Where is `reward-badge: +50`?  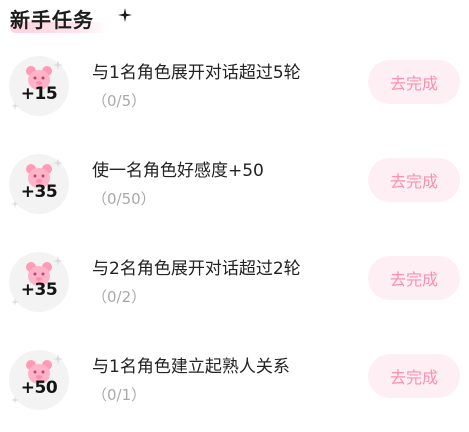 reward-badge: +50 is located at coordinates (39, 380).